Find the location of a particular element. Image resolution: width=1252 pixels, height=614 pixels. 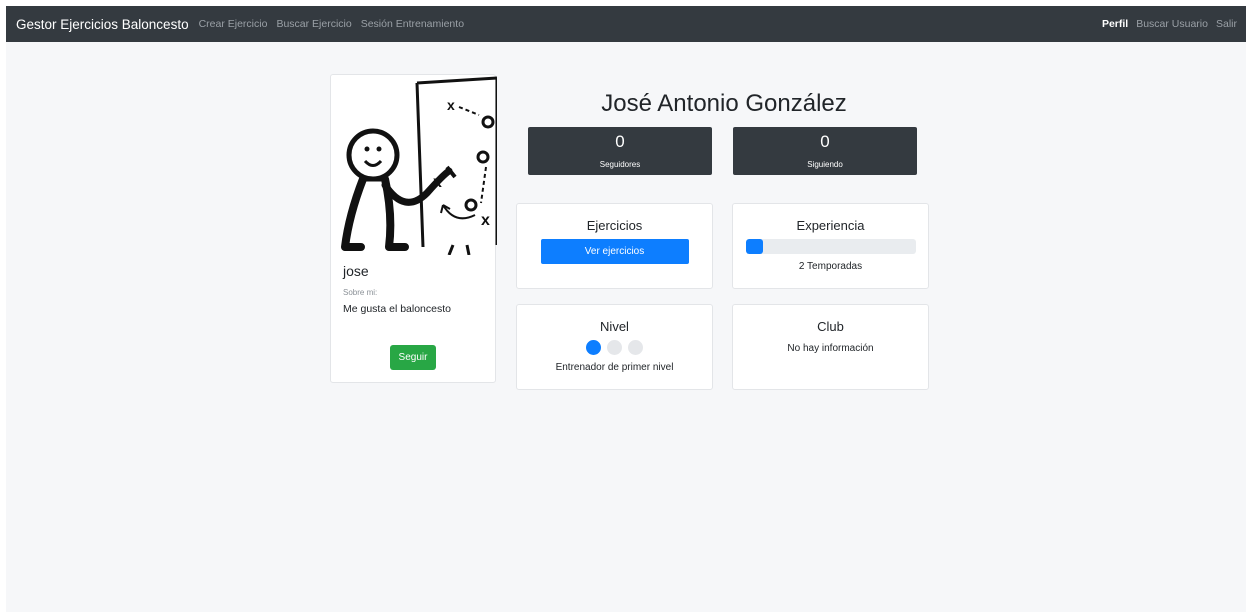

experience-text: 2 Temporadas is located at coordinates (830, 266).